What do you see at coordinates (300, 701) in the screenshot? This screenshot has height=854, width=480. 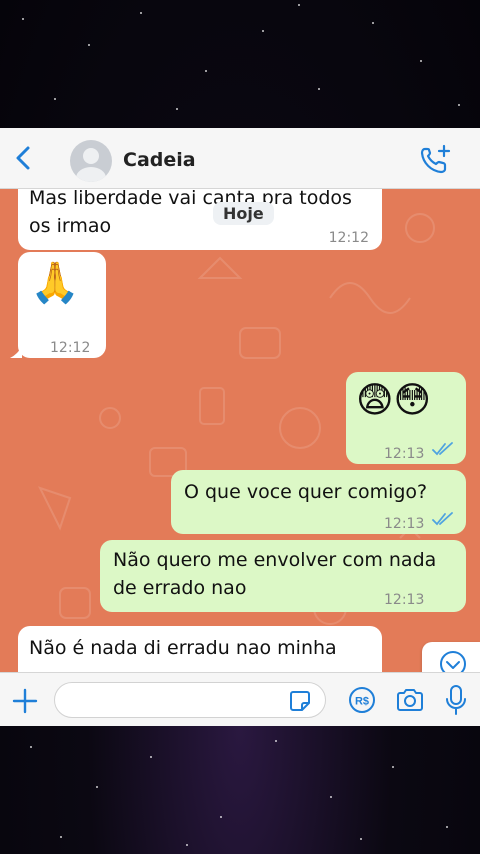 I see `sticker-icon` at bounding box center [300, 701].